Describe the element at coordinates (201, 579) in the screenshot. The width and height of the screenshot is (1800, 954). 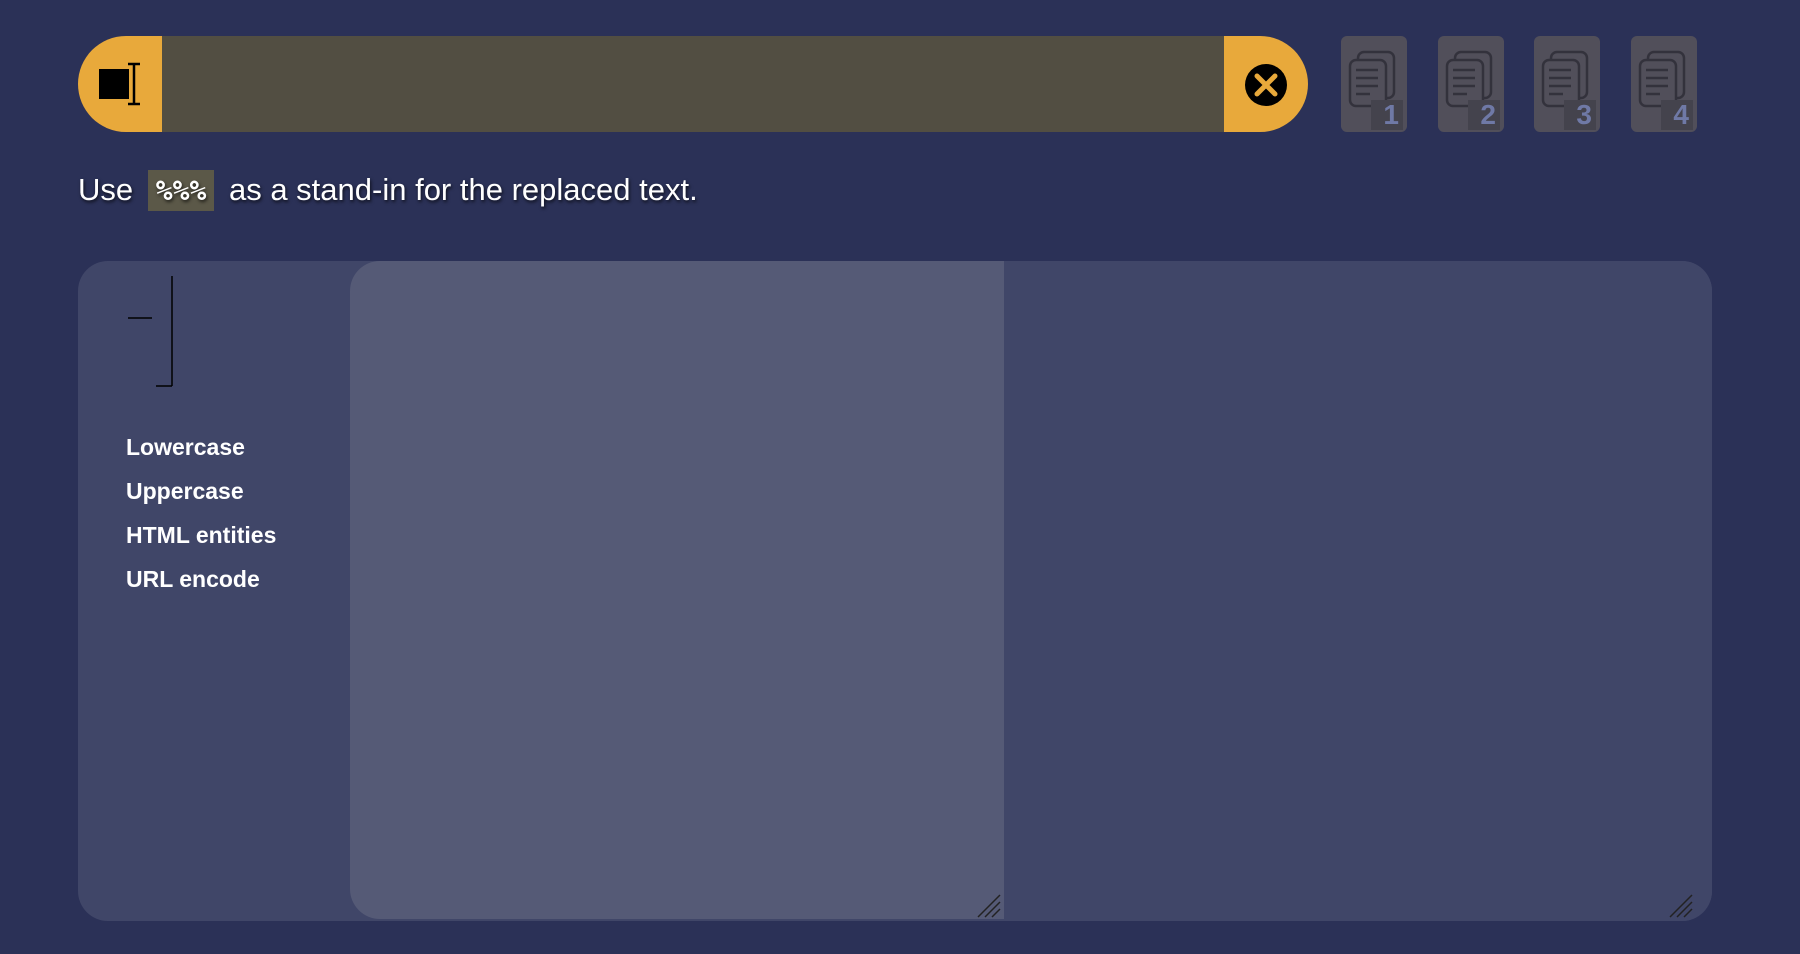
I see `transform-url-encode: URL encode` at that location.